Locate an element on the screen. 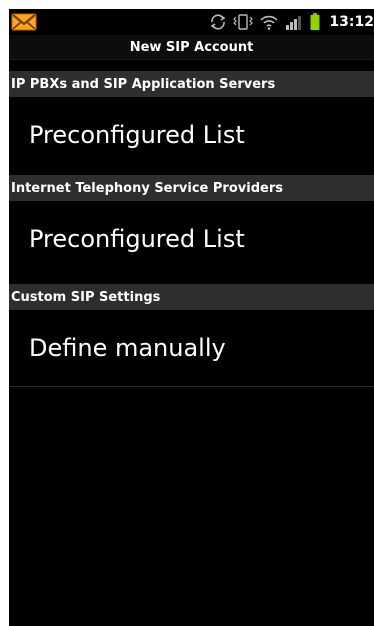  status-time: 13:12 is located at coordinates (351, 22).